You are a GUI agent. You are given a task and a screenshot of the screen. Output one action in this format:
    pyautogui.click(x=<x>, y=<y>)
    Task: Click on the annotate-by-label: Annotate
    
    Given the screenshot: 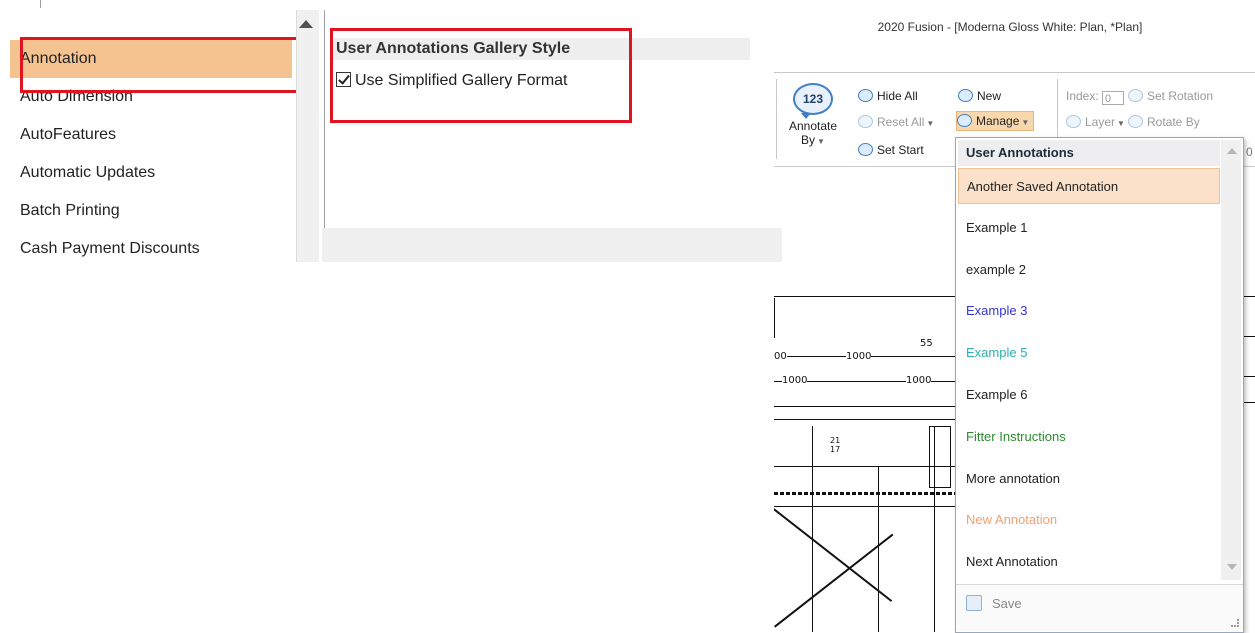 What is the action you would take?
    pyautogui.click(x=813, y=126)
    